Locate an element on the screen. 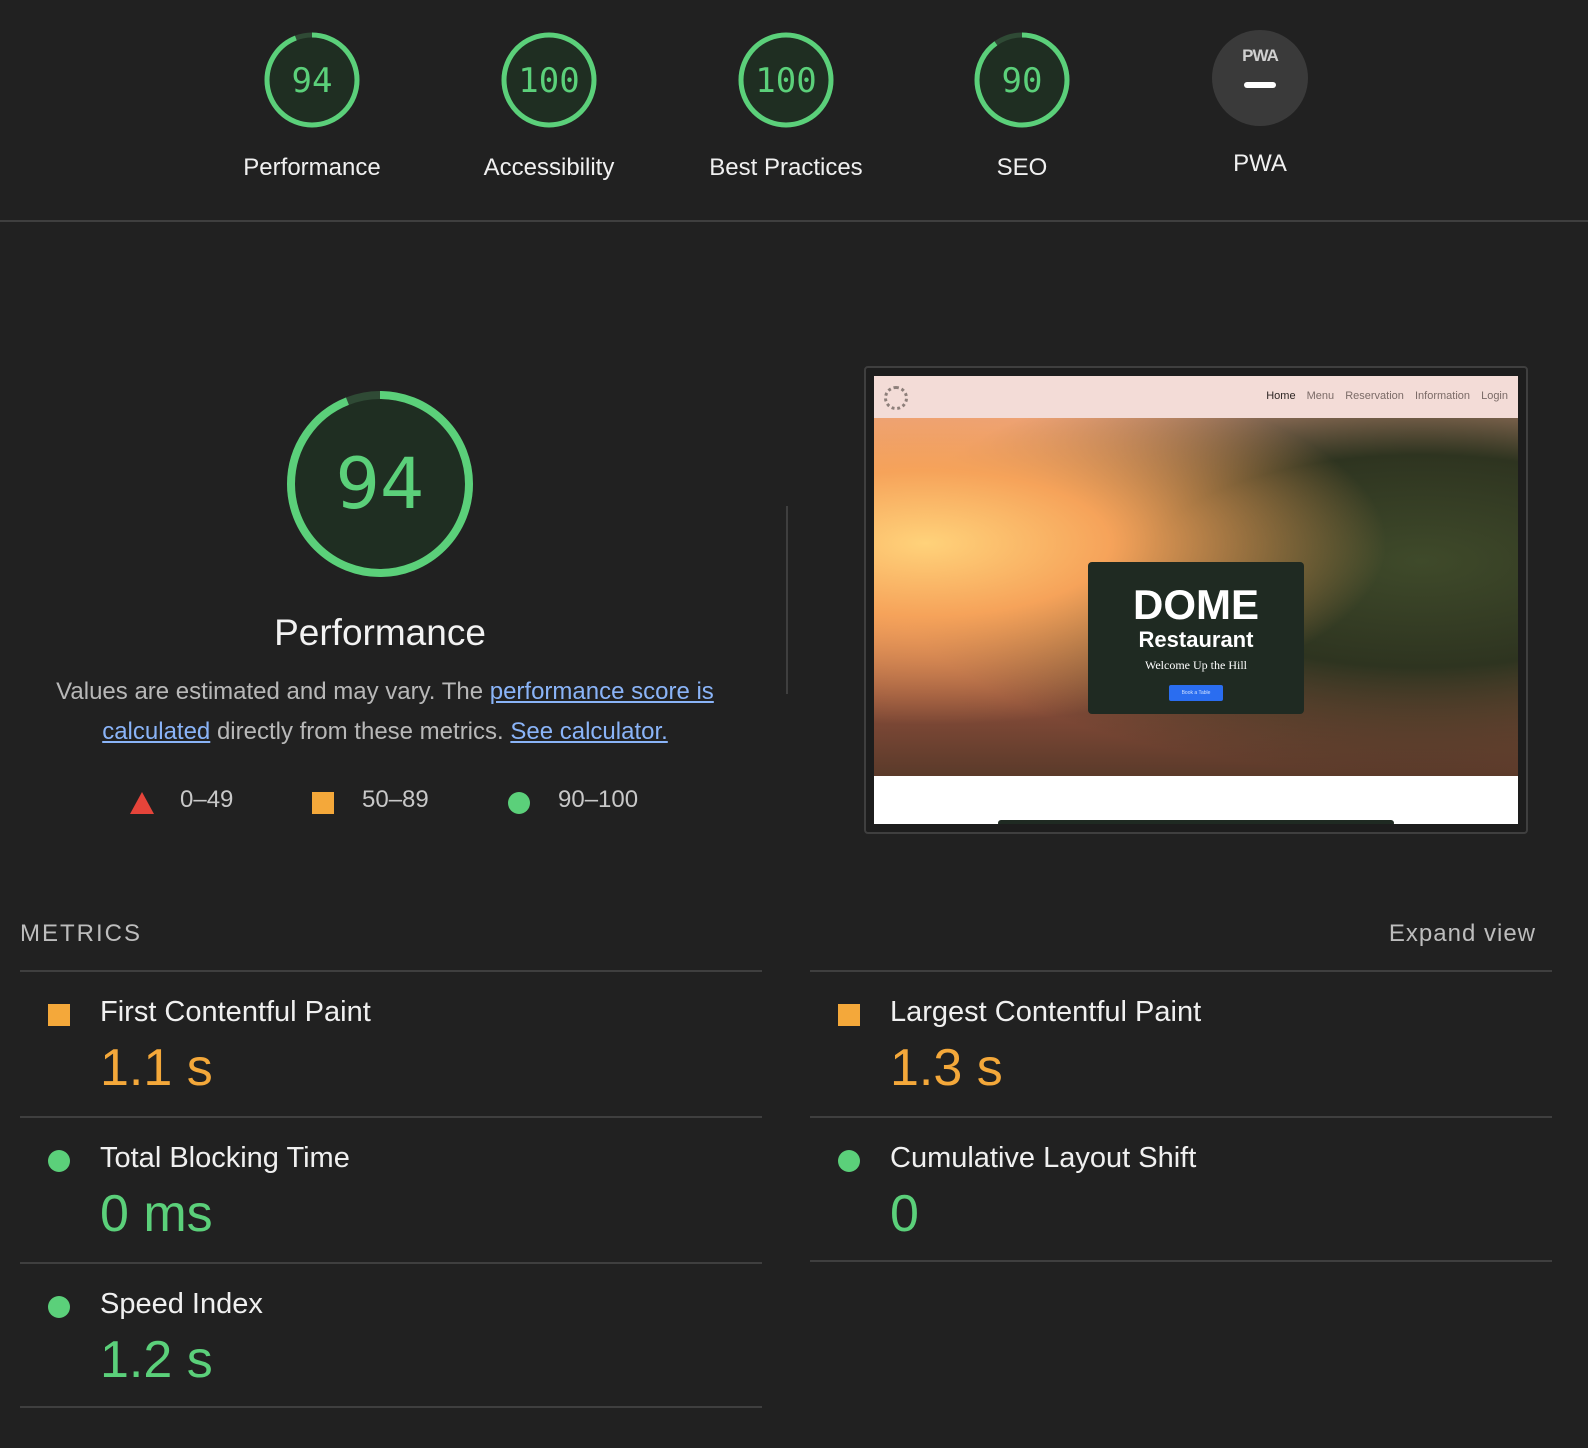  site-nav-links: Home Menu Reservation Information Login is located at coordinates (1383, 396).